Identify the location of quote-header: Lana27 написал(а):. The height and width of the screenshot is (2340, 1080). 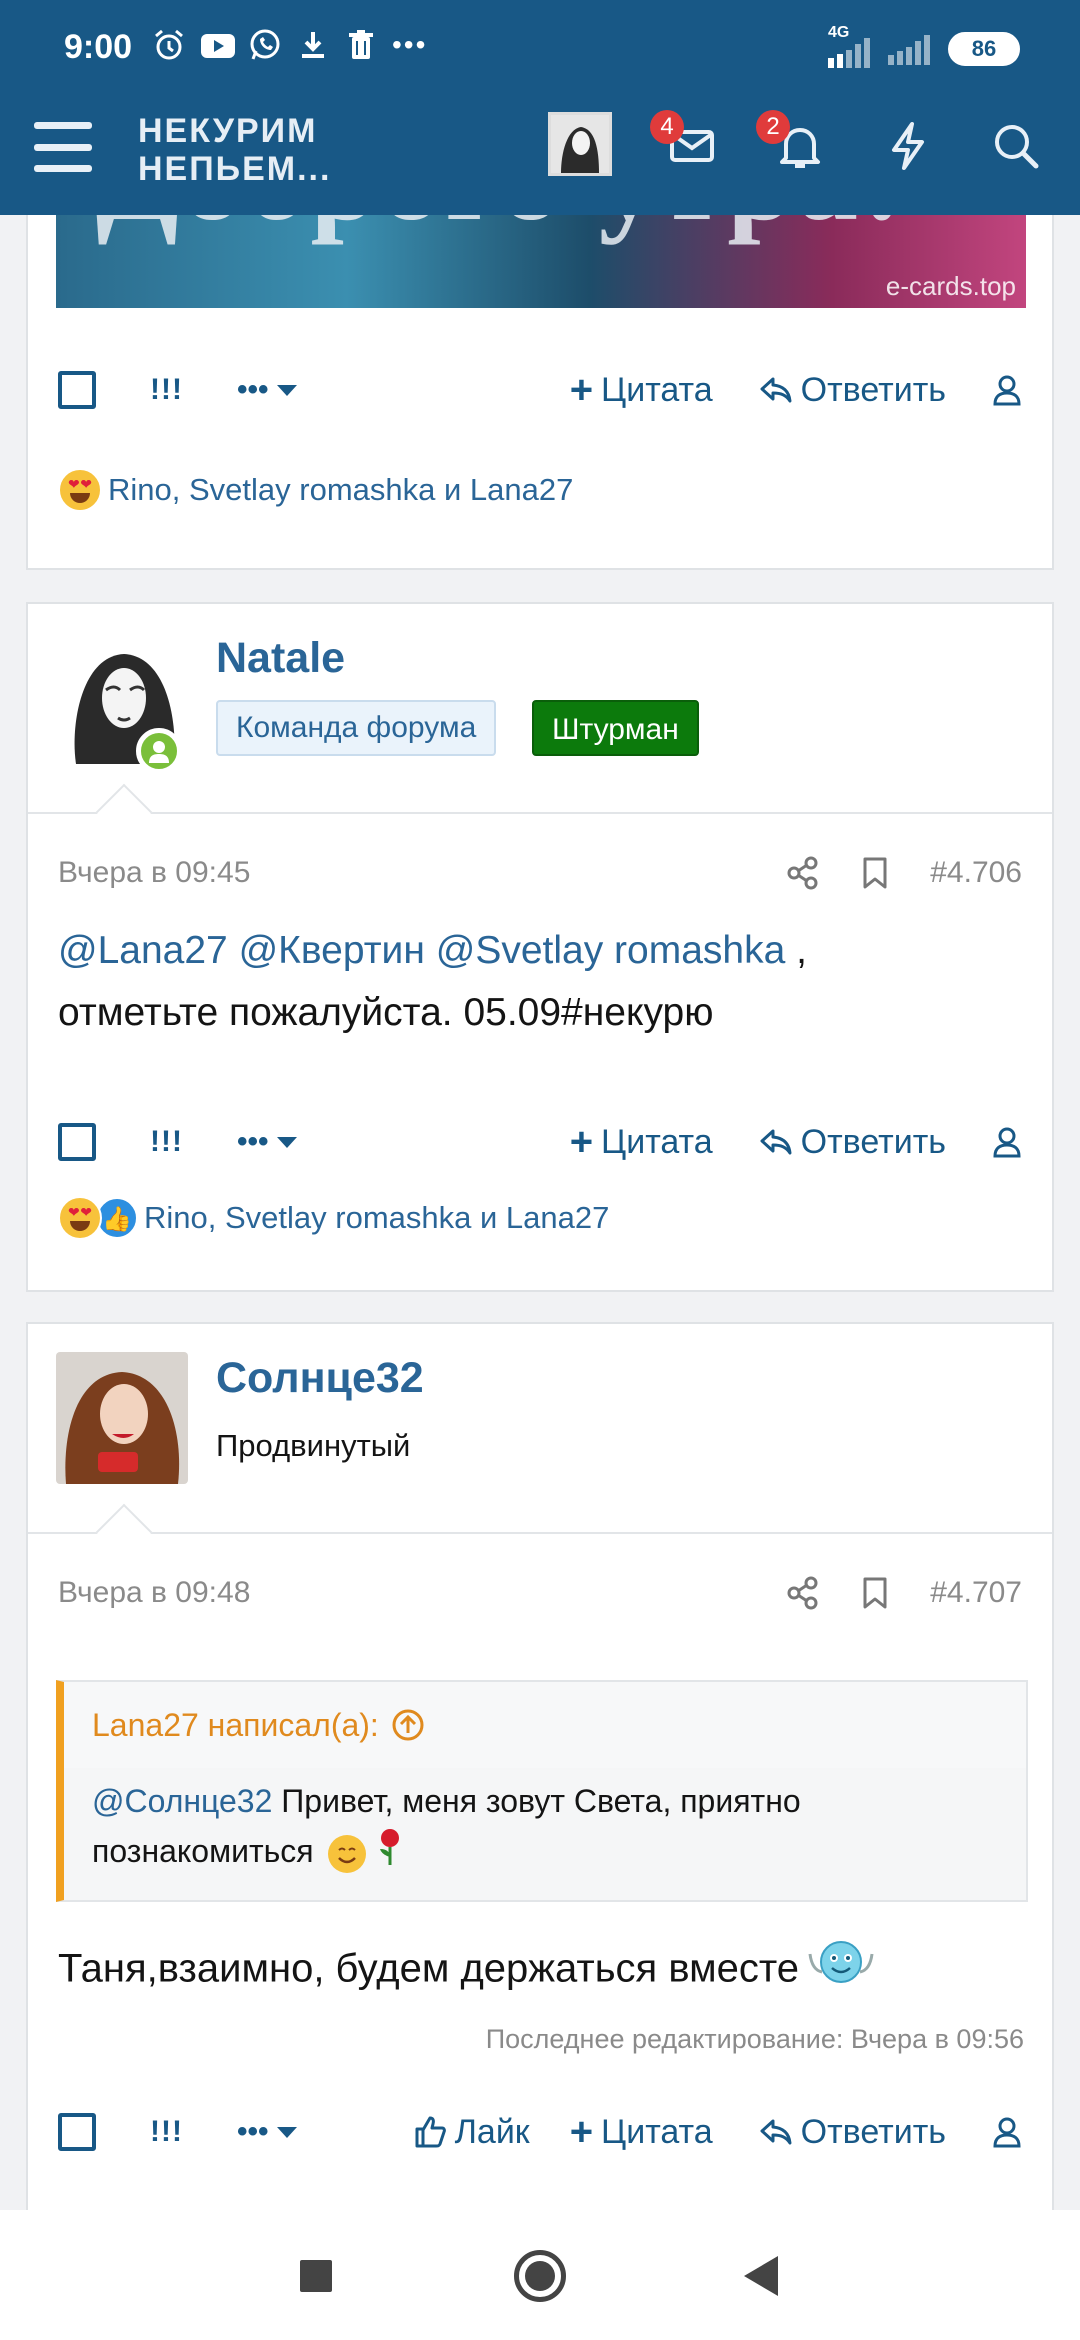
(545, 1725).